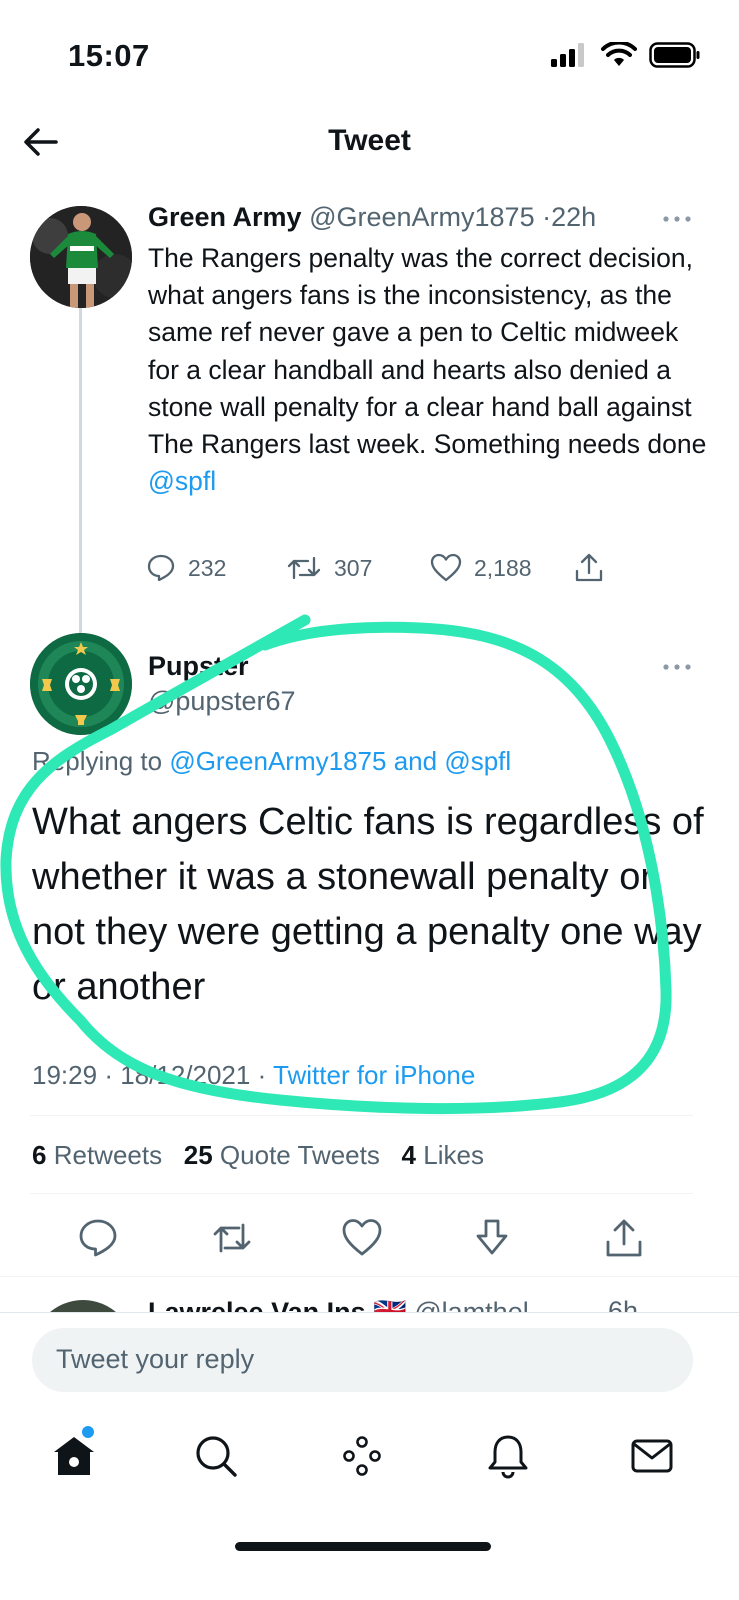  What do you see at coordinates (453, 1155) in the screenshot?
I see `likes-label: Likes` at bounding box center [453, 1155].